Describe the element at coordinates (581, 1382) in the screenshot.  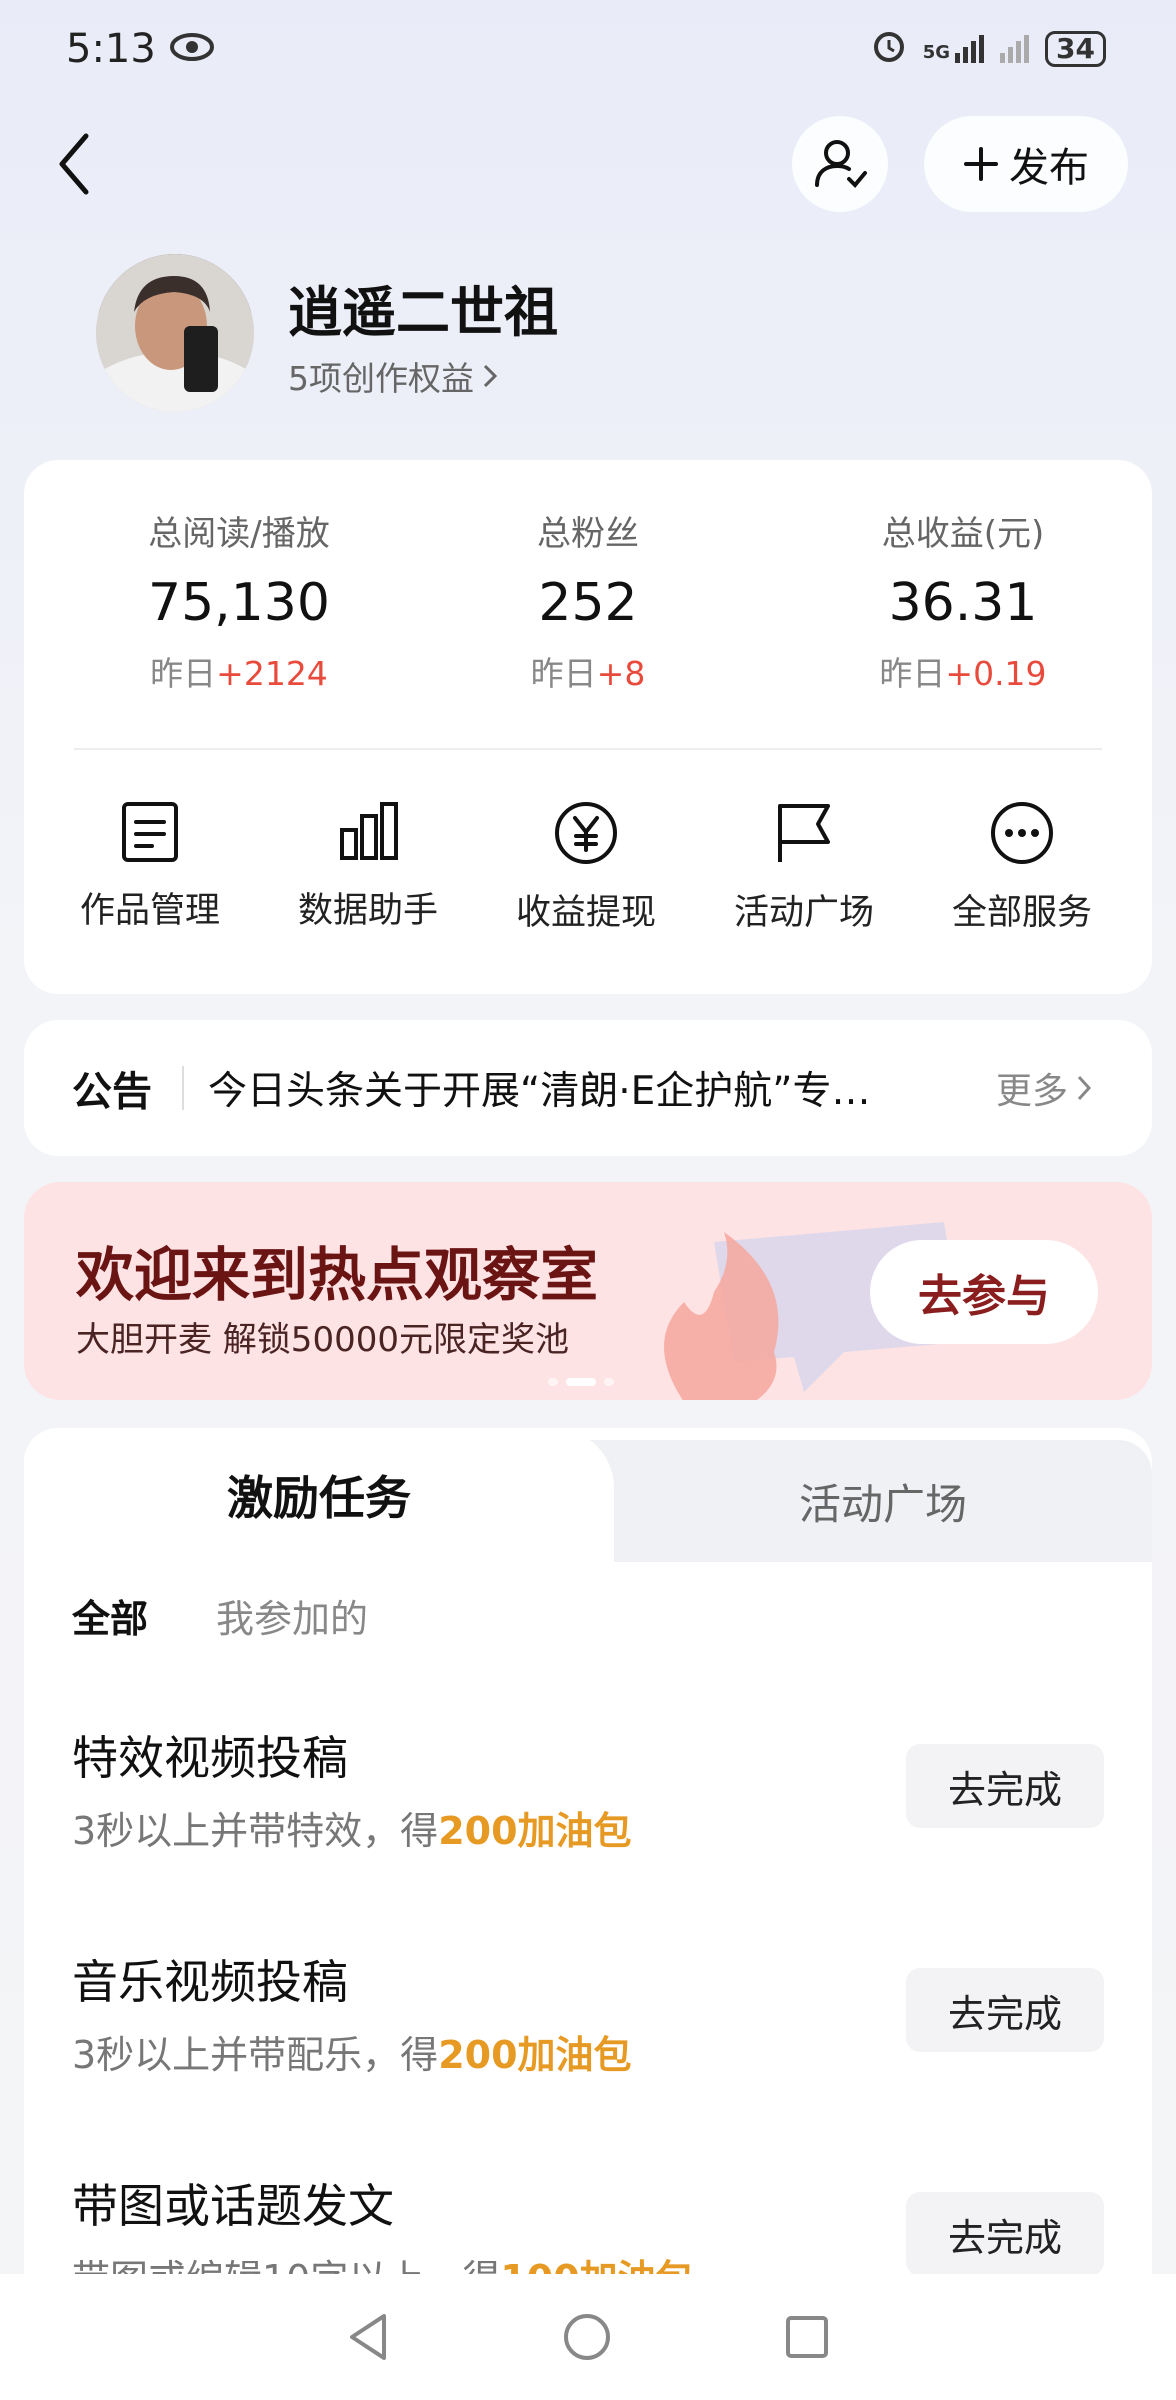
I see `carousel-indicator` at that location.